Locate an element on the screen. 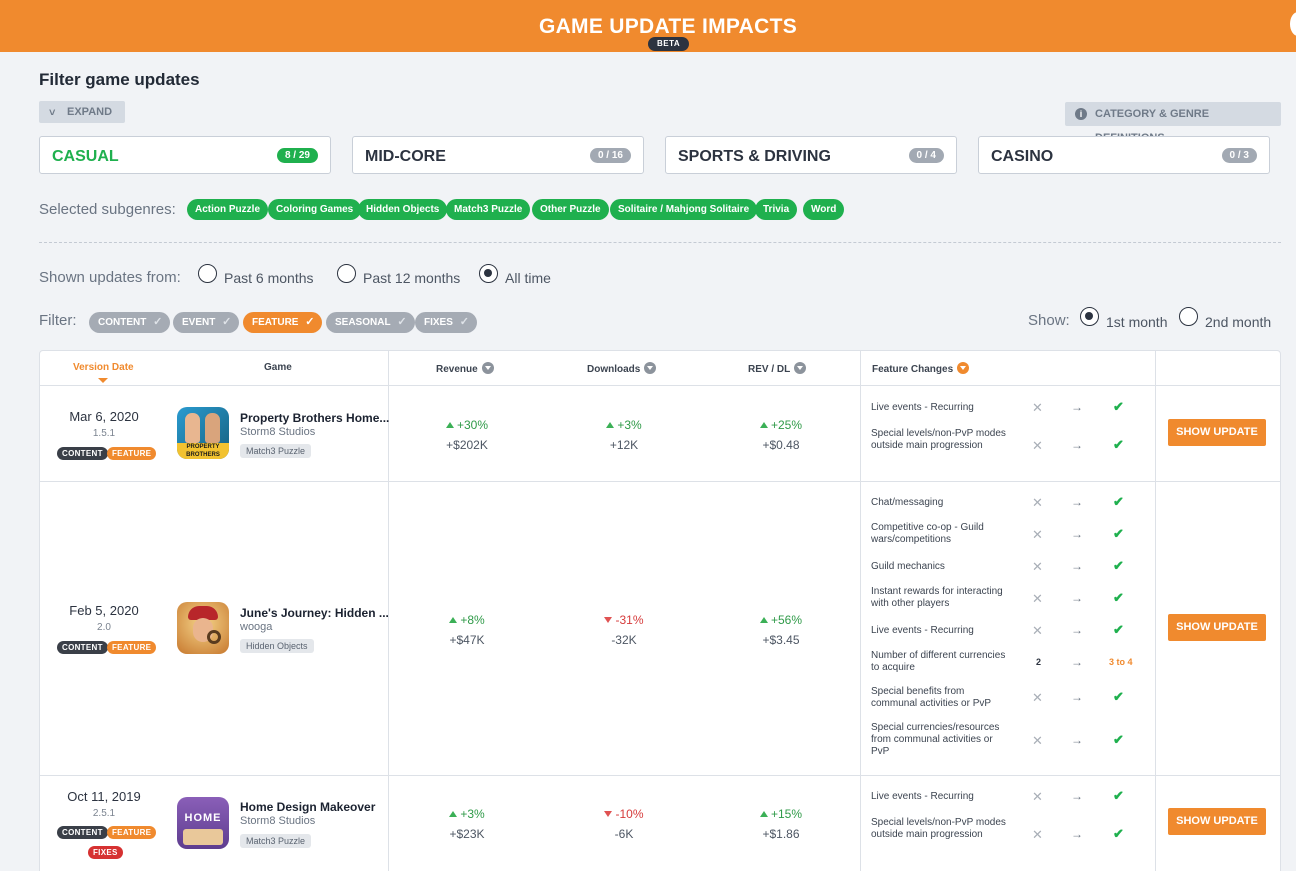  subgenre-pill: Other Puzzle is located at coordinates (570, 209).